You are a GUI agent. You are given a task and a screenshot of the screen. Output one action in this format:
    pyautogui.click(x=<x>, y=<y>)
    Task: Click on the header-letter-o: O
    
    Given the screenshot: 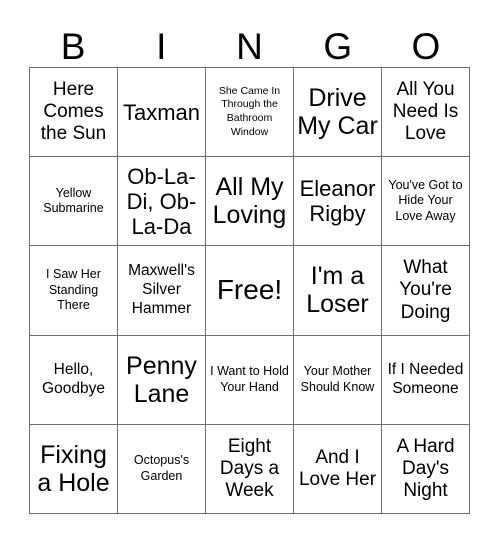 What is the action you would take?
    pyautogui.click(x=426, y=46)
    